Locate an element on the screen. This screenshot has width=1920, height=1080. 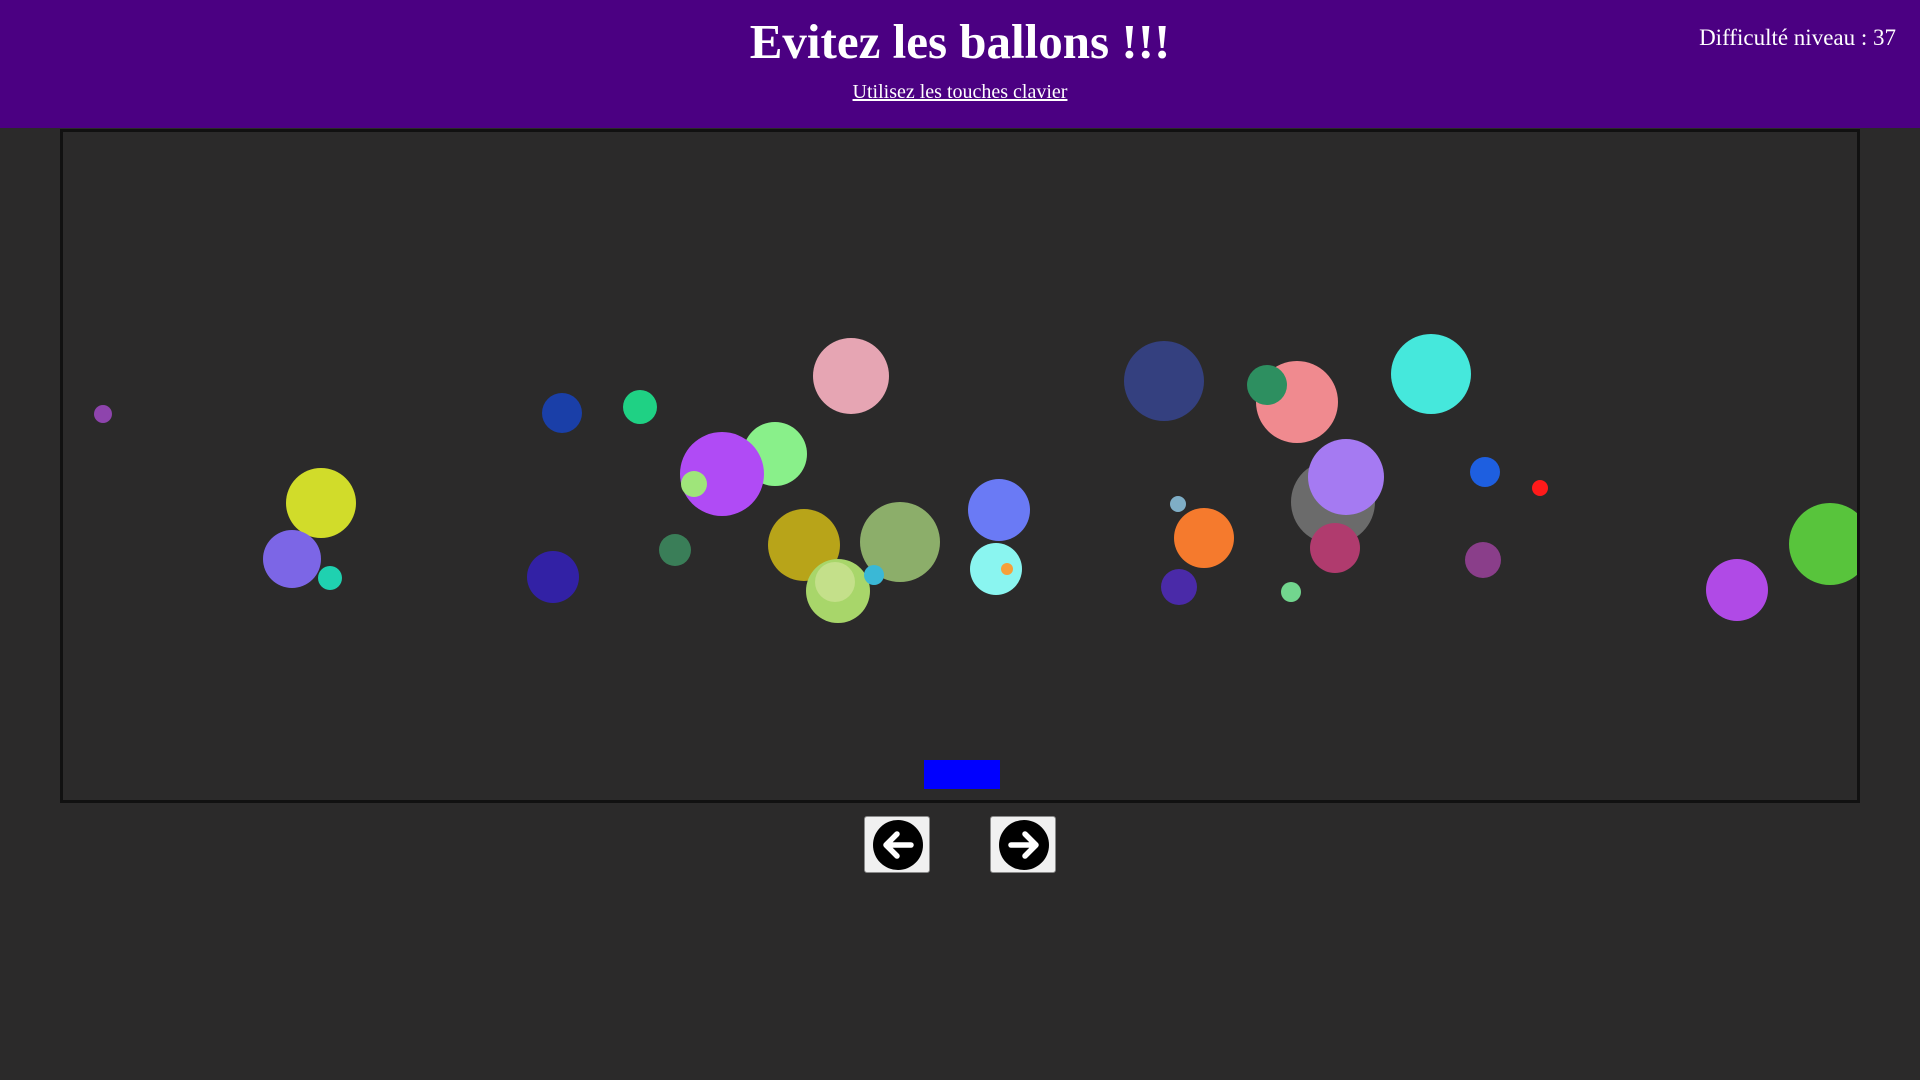
player-paddle is located at coordinates (962, 774).